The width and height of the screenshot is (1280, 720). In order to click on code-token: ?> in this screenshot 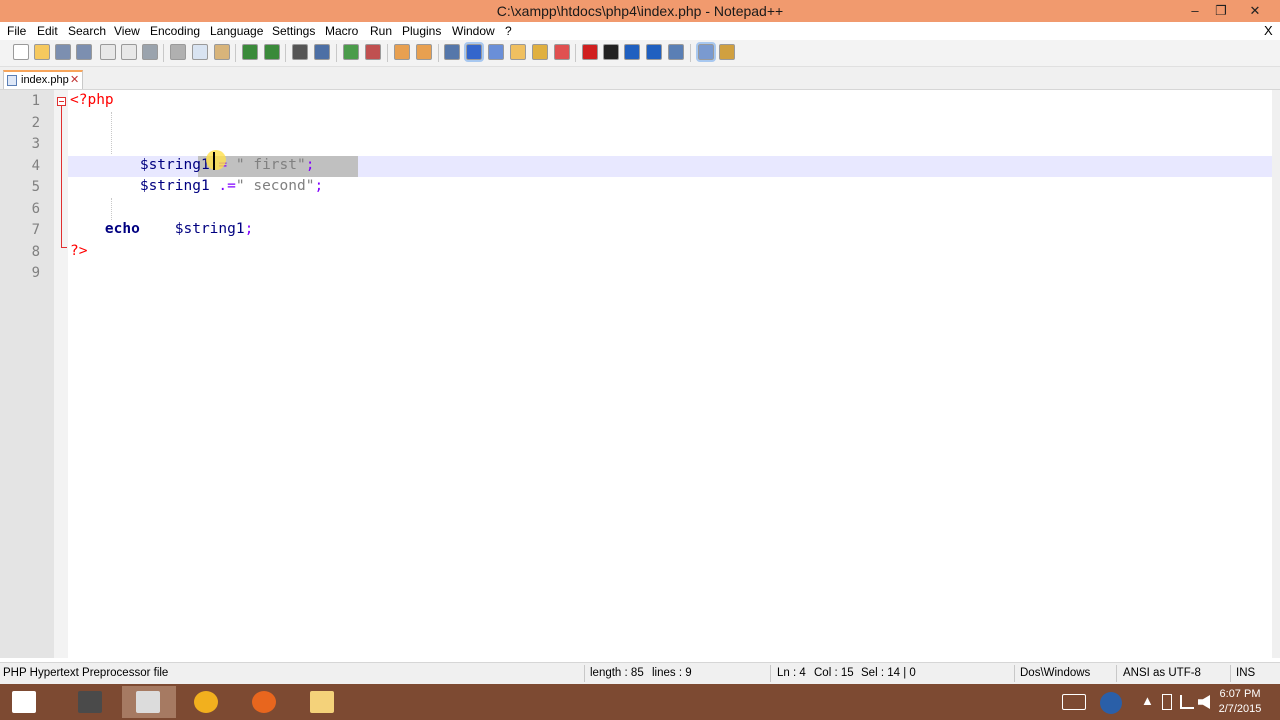, I will do `click(79, 250)`.